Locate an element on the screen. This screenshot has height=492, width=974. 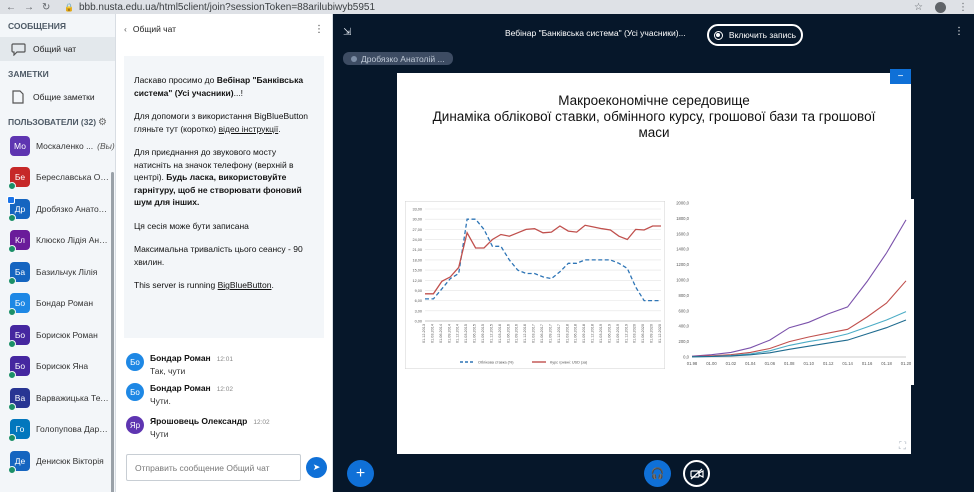
user-list-item: Бо Борисюк Роман is located at coordinates (57, 335).